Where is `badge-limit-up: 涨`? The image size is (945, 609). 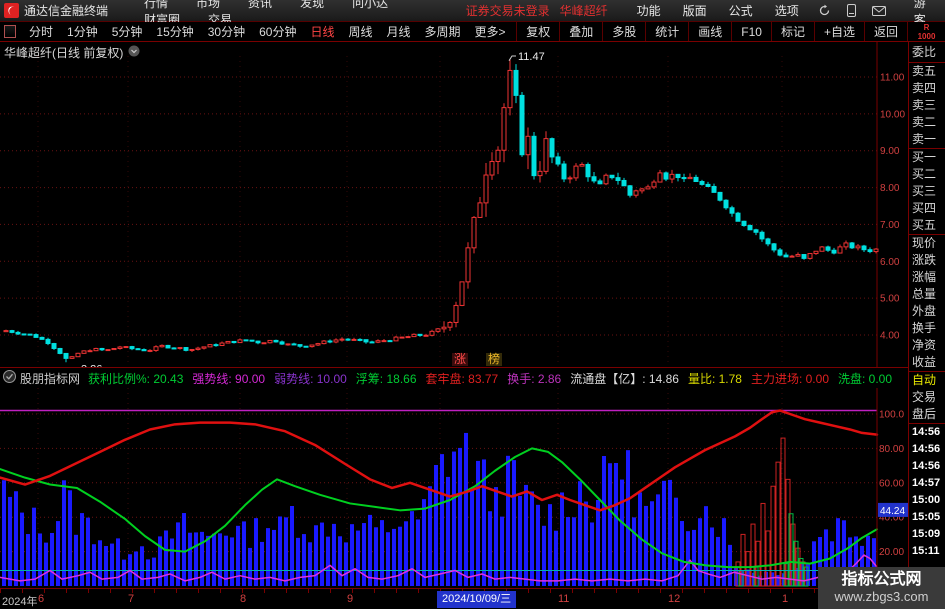 badge-limit-up: 涨 is located at coordinates (460, 359).